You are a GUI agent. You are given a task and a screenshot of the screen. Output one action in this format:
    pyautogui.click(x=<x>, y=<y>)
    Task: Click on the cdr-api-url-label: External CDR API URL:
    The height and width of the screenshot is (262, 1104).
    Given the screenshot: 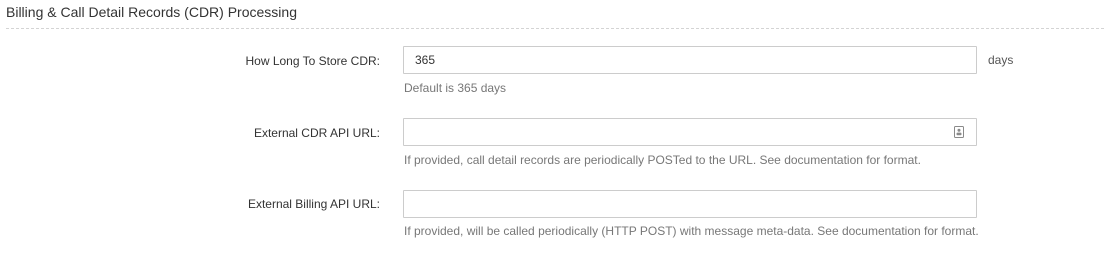 What is the action you would take?
    pyautogui.click(x=316, y=133)
    